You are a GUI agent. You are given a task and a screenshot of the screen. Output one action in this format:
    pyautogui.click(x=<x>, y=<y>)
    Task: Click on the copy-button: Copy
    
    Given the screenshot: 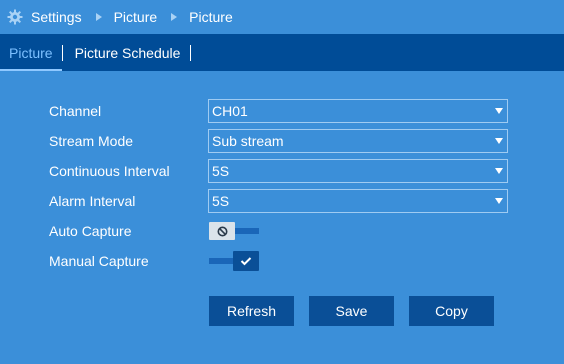 What is the action you would take?
    pyautogui.click(x=451, y=311)
    